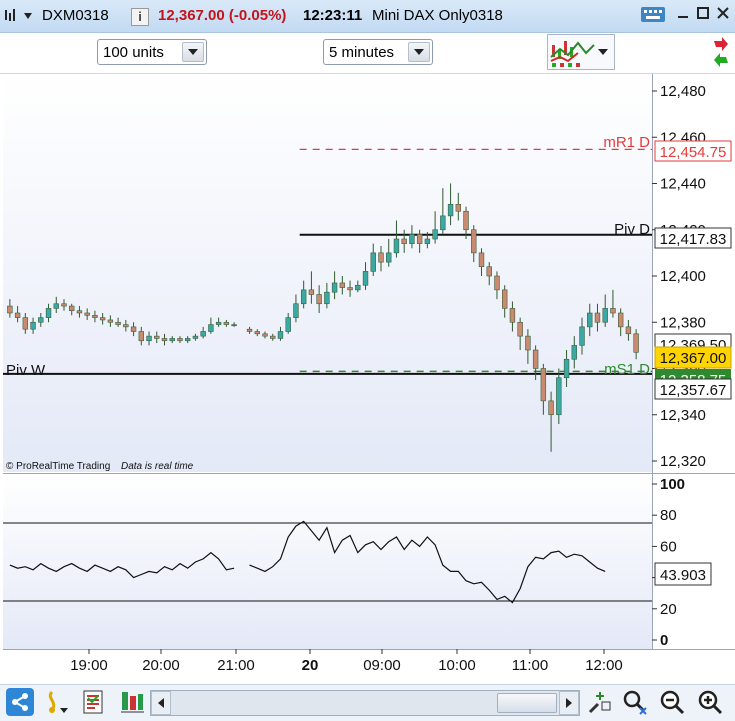 Image resolution: width=735 pixels, height=721 pixels. Describe the element at coordinates (683, 184) in the screenshot. I see `price-tick-label: 12,440` at that location.